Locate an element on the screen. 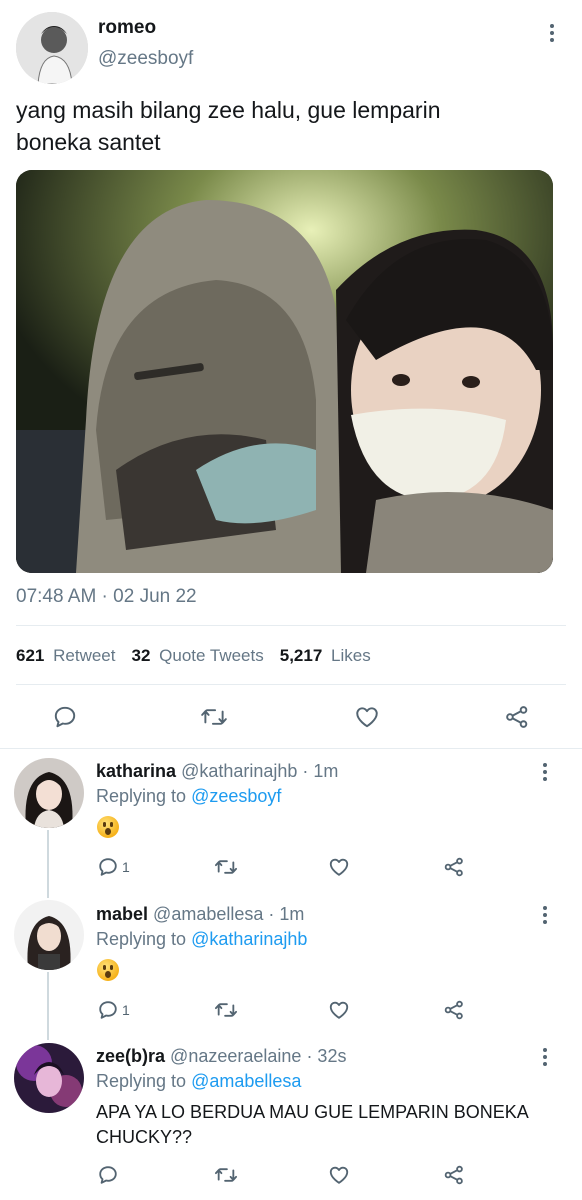 This screenshot has height=1200, width=582. likes-stat: 5,217 Likes is located at coordinates (325, 656).